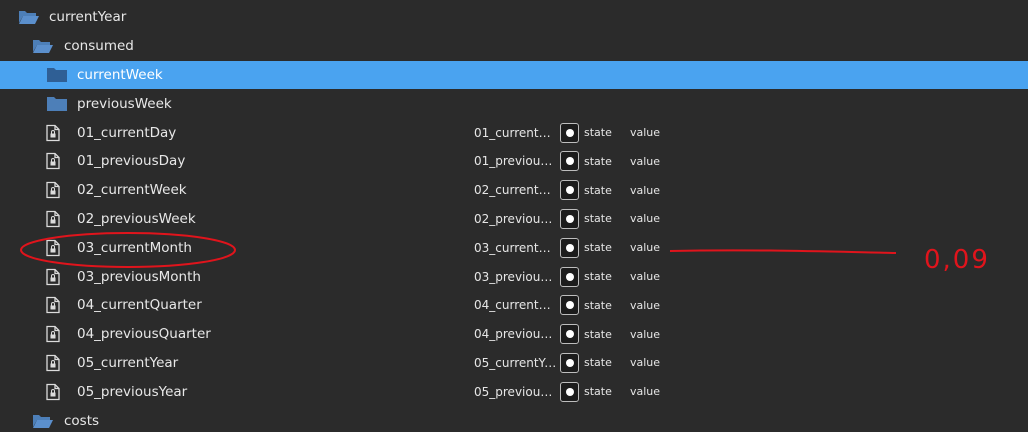  I want to click on tree-row-label: costs, so click(82, 420).